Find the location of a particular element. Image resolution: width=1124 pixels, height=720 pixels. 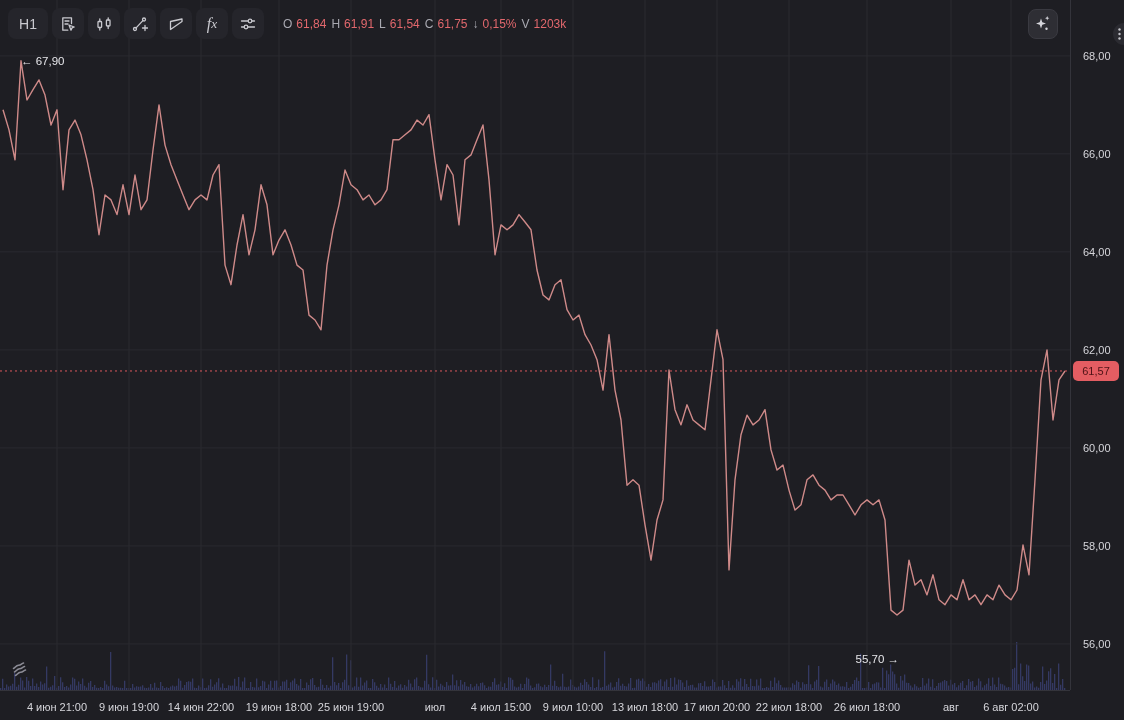

legend-value: 61,54 is located at coordinates (404, 23).